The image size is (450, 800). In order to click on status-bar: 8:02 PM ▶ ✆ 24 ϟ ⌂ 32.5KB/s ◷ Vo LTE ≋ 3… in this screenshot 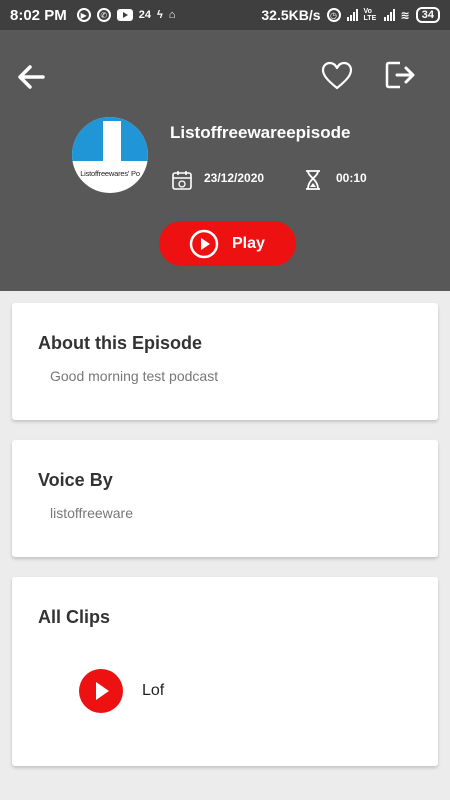, I will do `click(225, 15)`.